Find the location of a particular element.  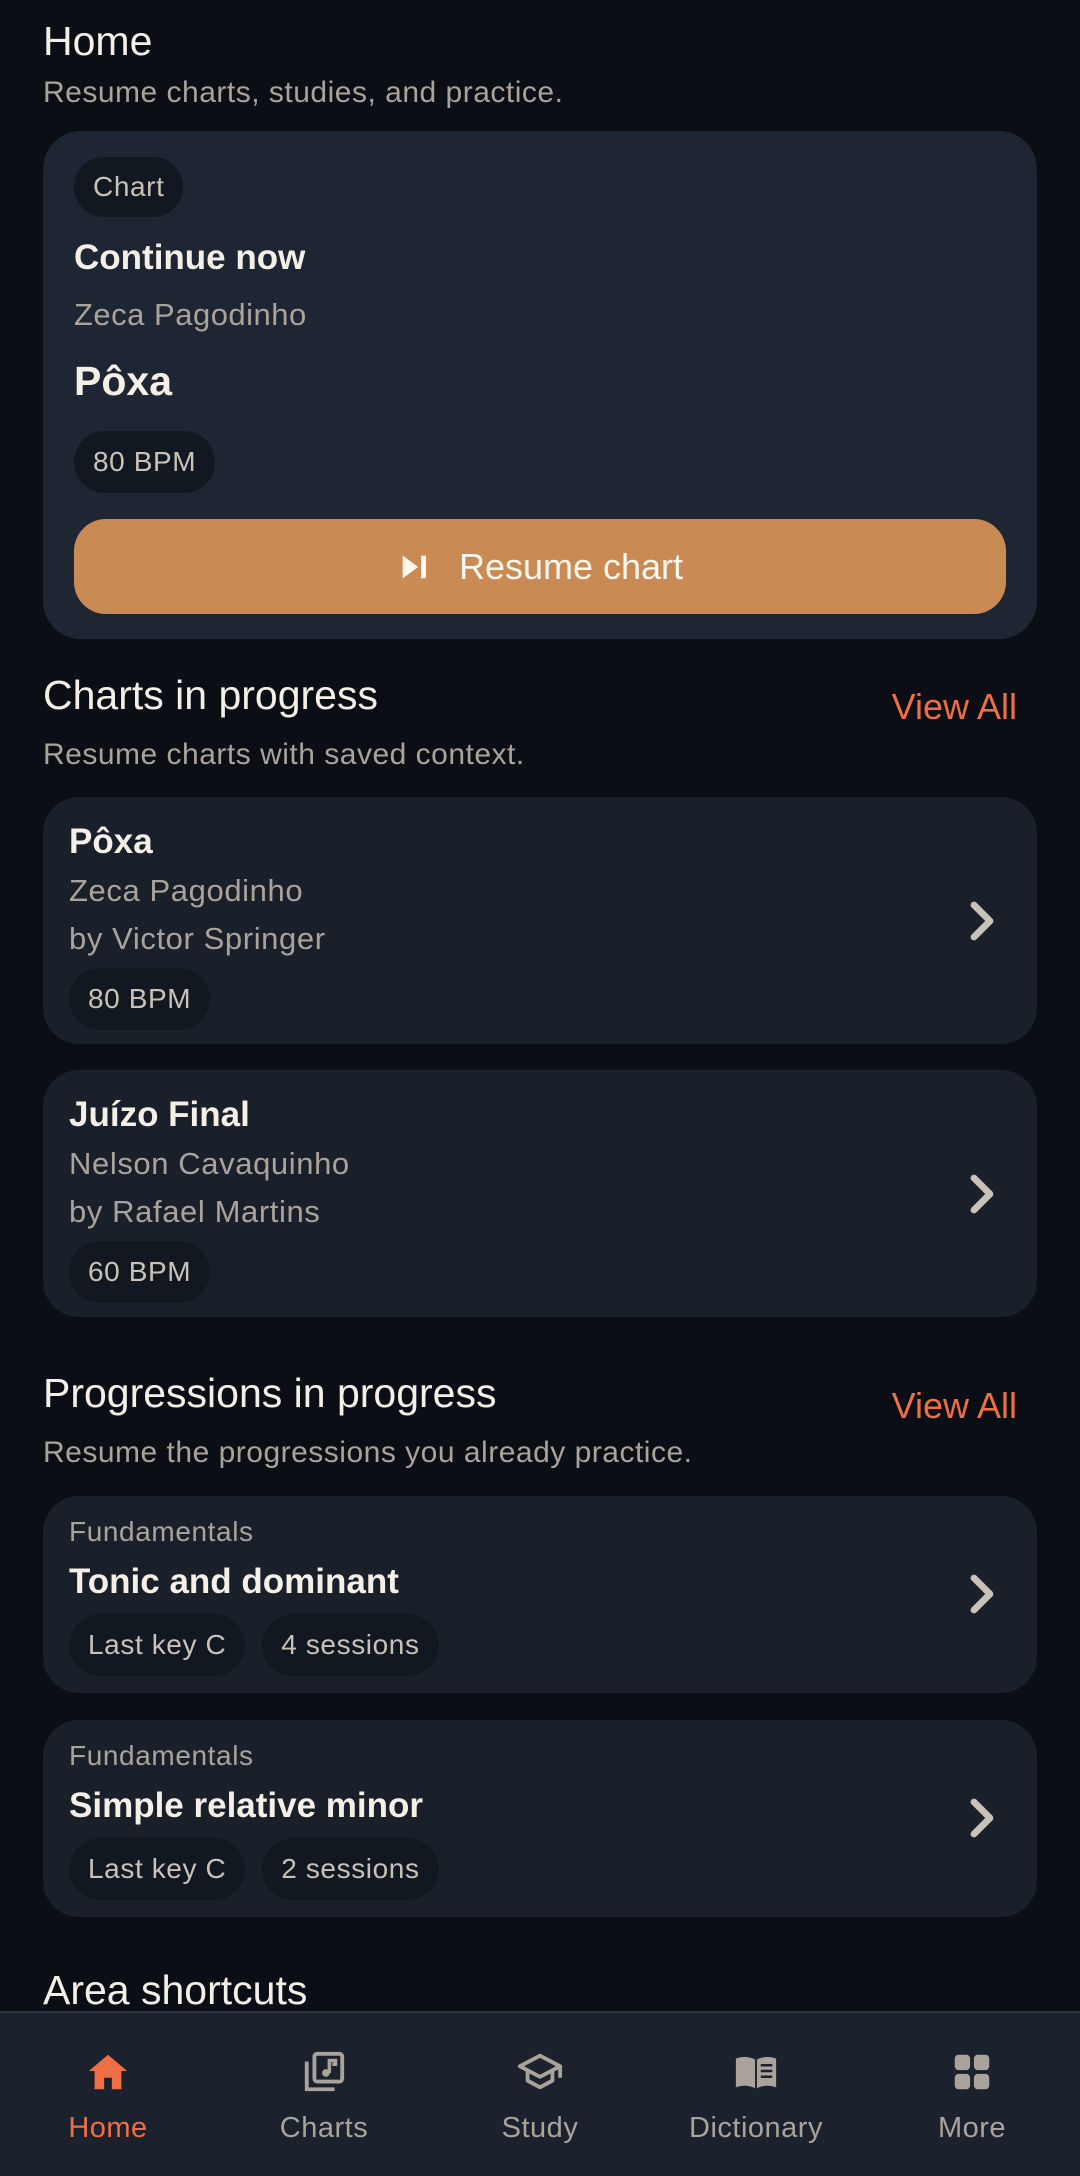

nav-item-home: Home is located at coordinates (108, 2094).